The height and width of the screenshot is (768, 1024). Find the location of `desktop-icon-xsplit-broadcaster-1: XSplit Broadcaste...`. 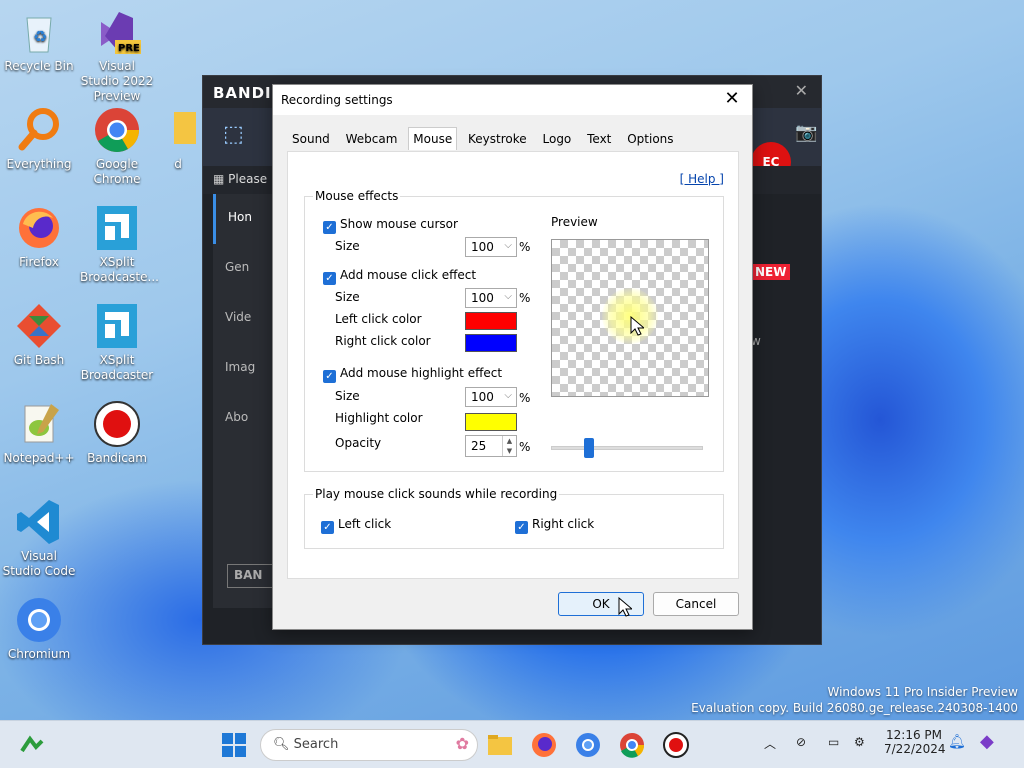

desktop-icon-xsplit-broadcaster-1: XSplit Broadcaste... is located at coordinates (119, 244).